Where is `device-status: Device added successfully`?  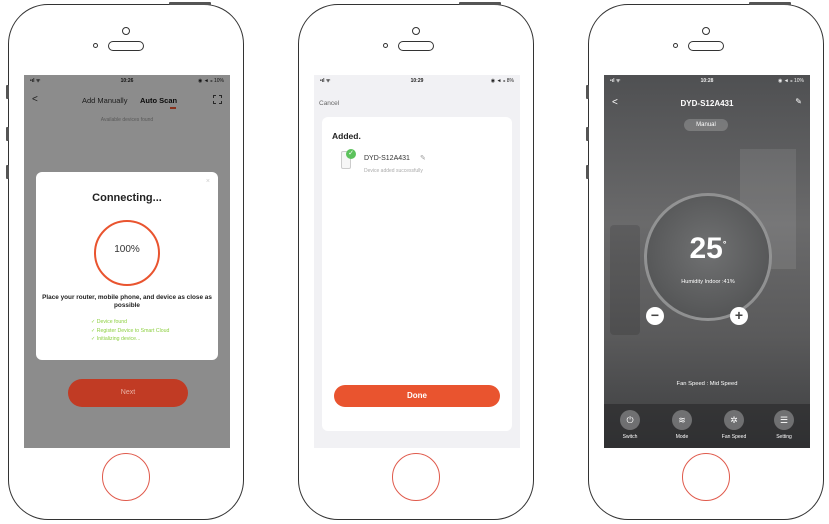 device-status: Device added successfully is located at coordinates (393, 171).